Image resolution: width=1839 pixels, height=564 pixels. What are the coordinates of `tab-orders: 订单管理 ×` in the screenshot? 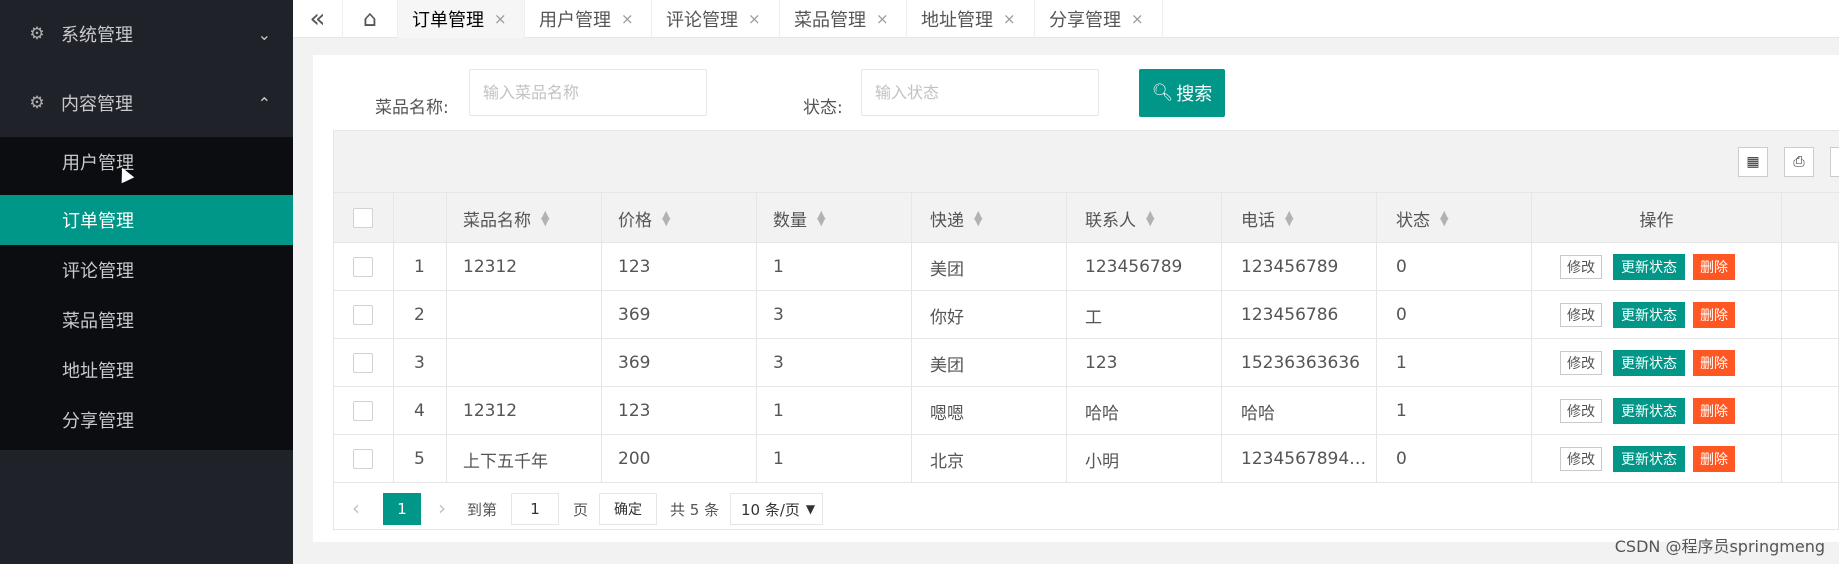 It's located at (461, 19).